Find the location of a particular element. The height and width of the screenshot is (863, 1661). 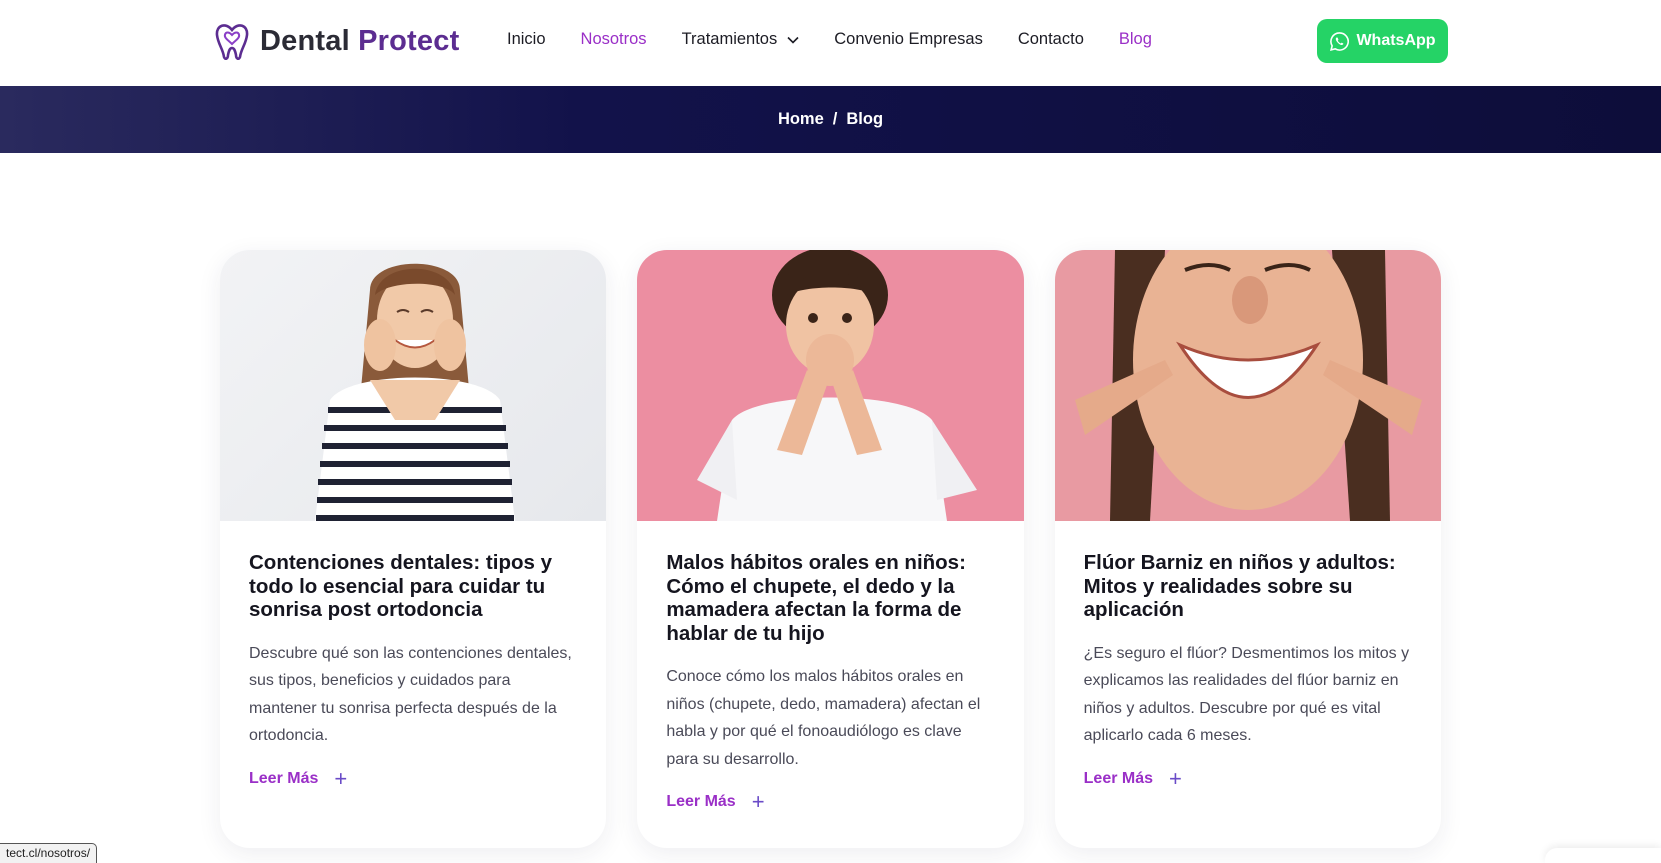

chevron-down-icon is located at coordinates (793, 40).